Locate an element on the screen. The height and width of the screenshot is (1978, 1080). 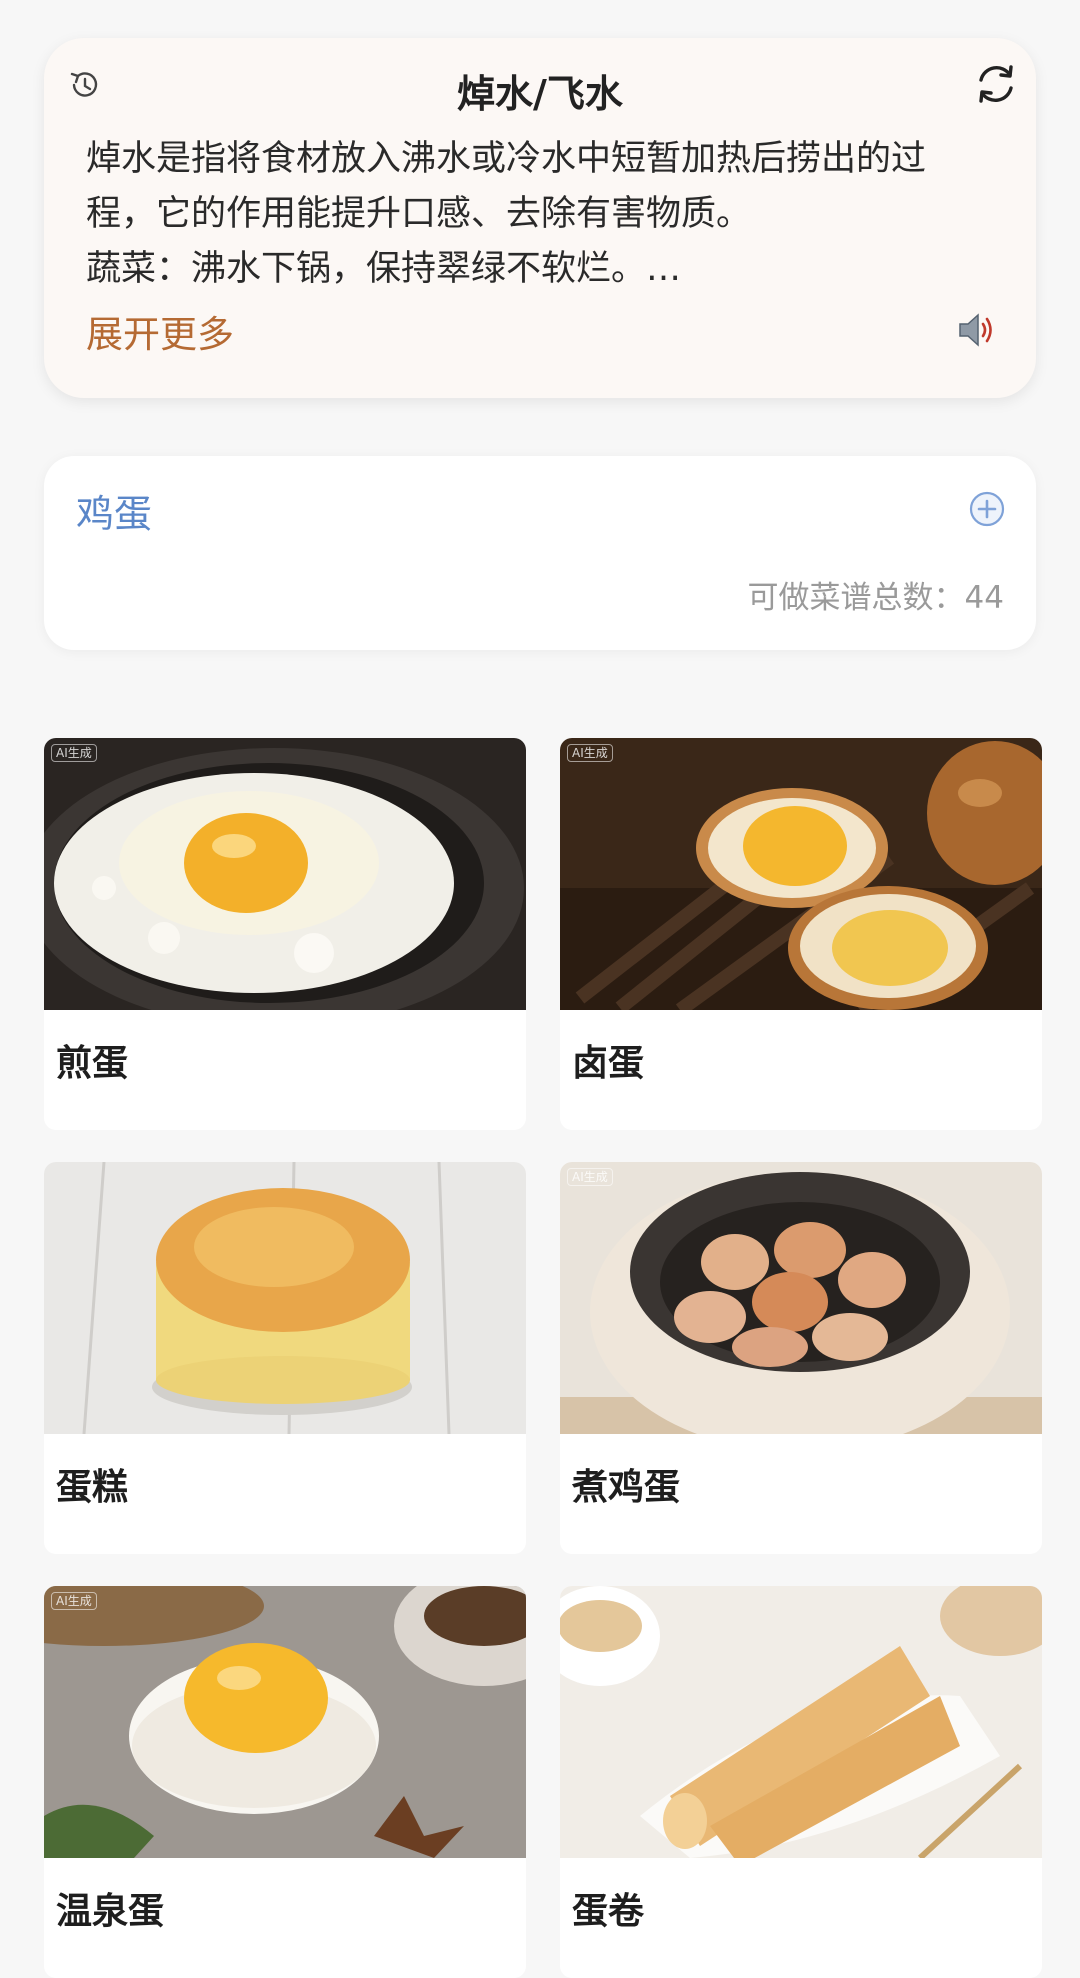
recipe-title: 煮鸡蛋 is located at coordinates (626, 1487).